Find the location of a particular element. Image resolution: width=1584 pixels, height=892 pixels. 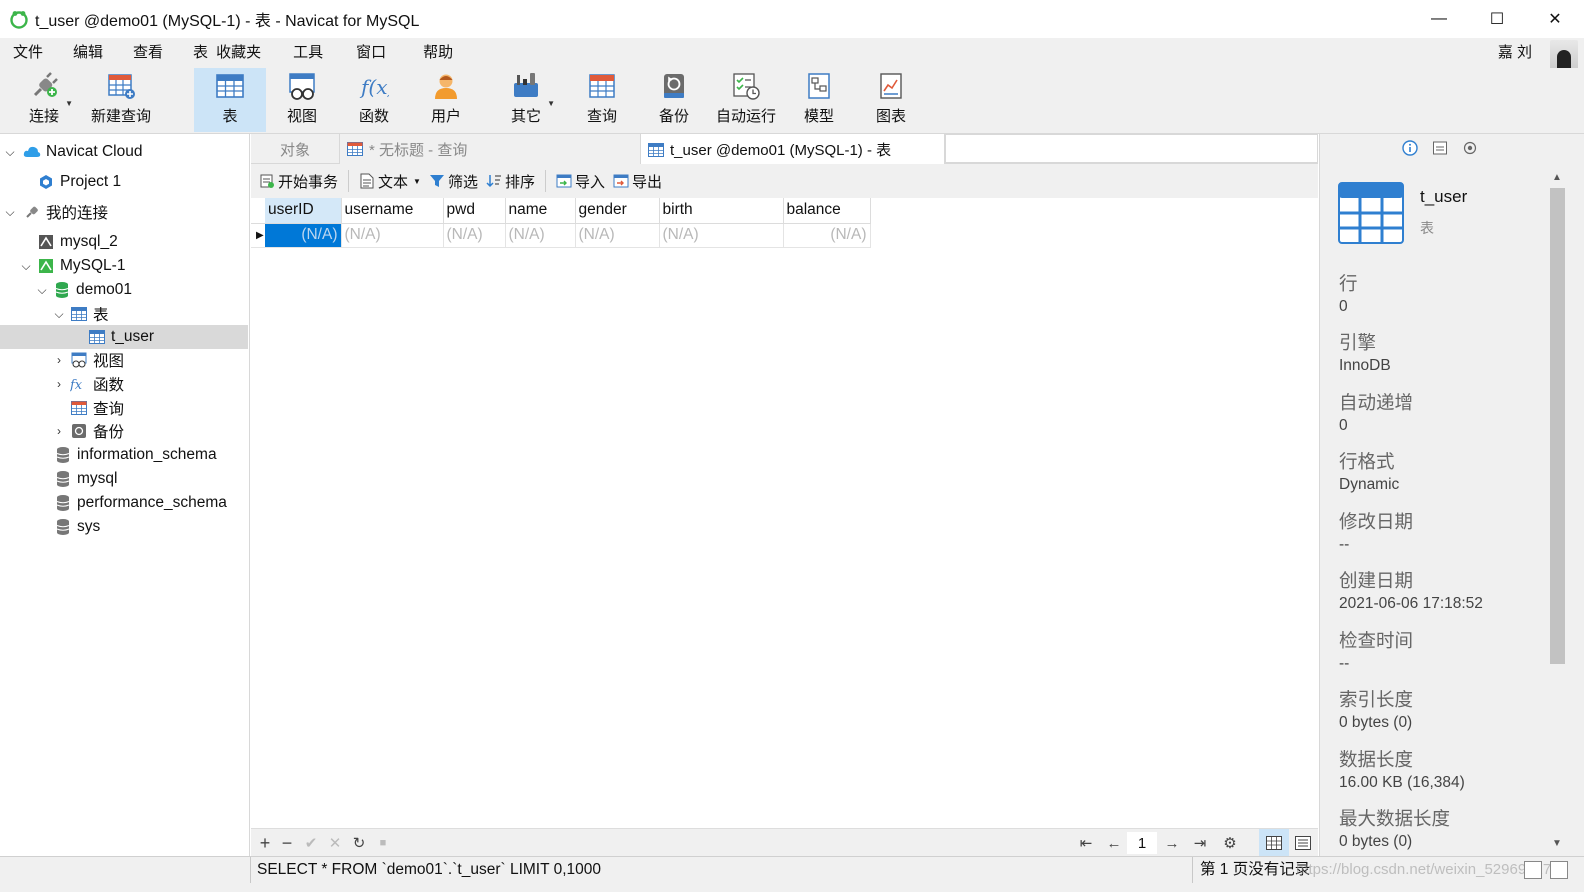

info-panel-scrollbar: ▲ ▼ is located at coordinates (1557, 511).